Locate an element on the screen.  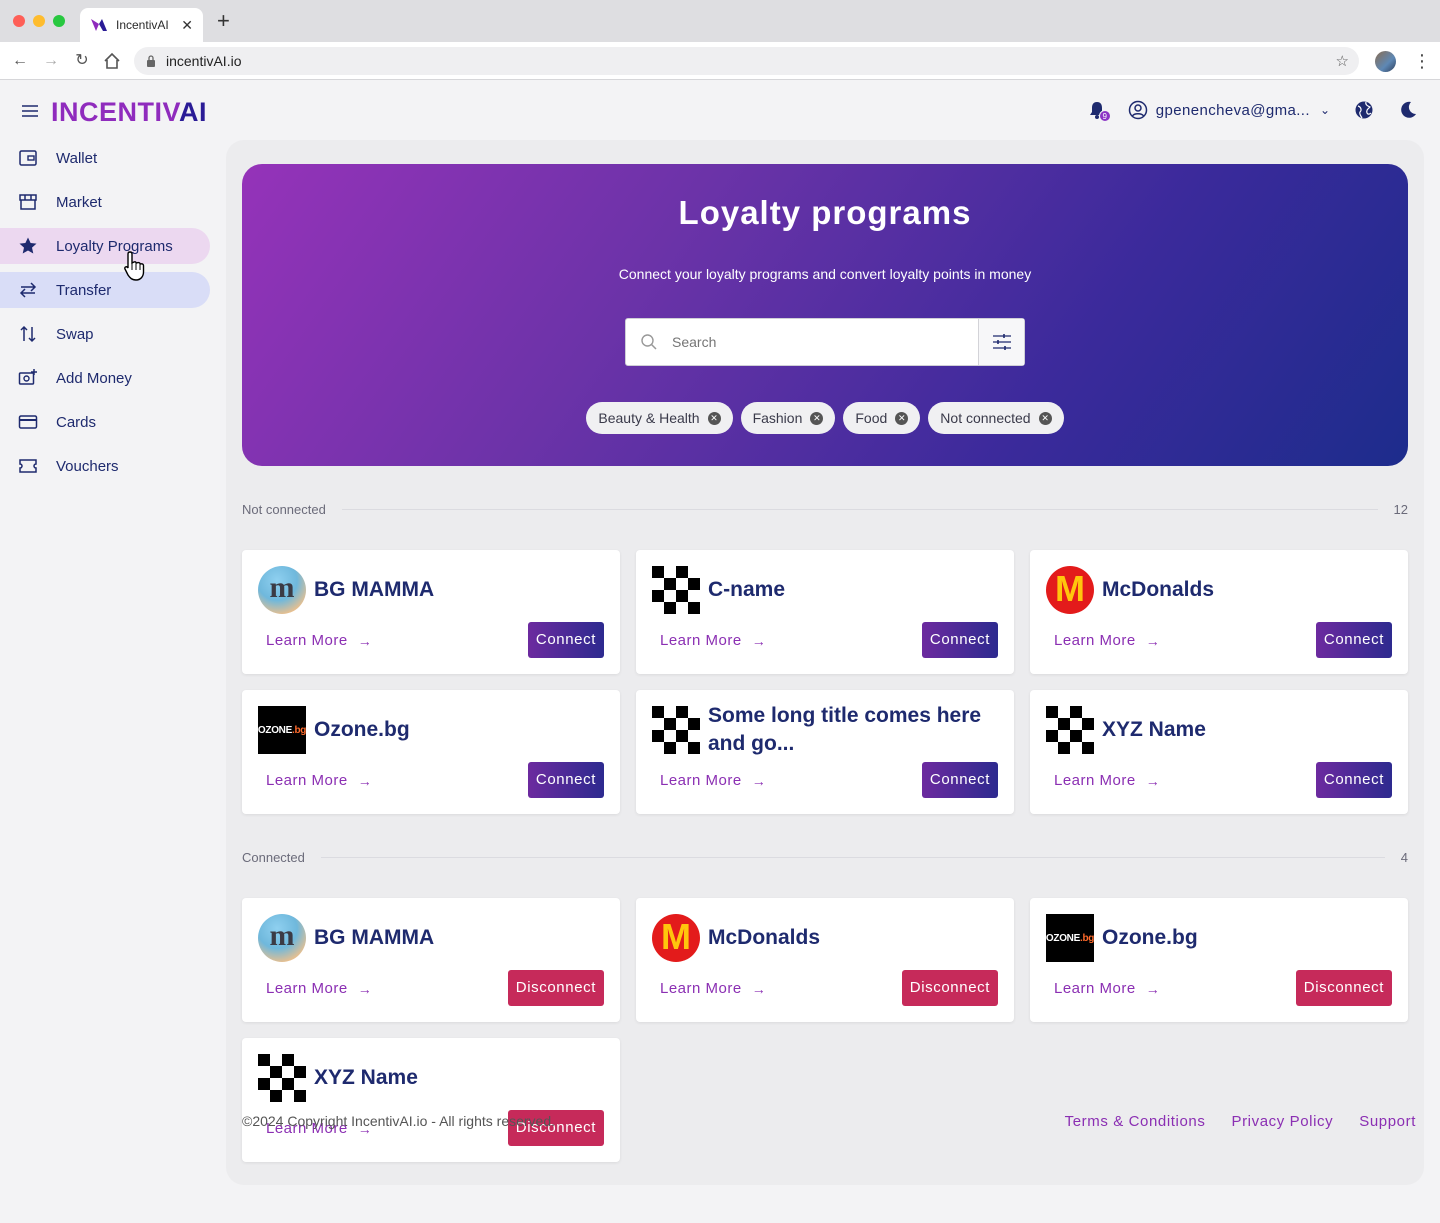
wallet-icon is located at coordinates (28, 158).